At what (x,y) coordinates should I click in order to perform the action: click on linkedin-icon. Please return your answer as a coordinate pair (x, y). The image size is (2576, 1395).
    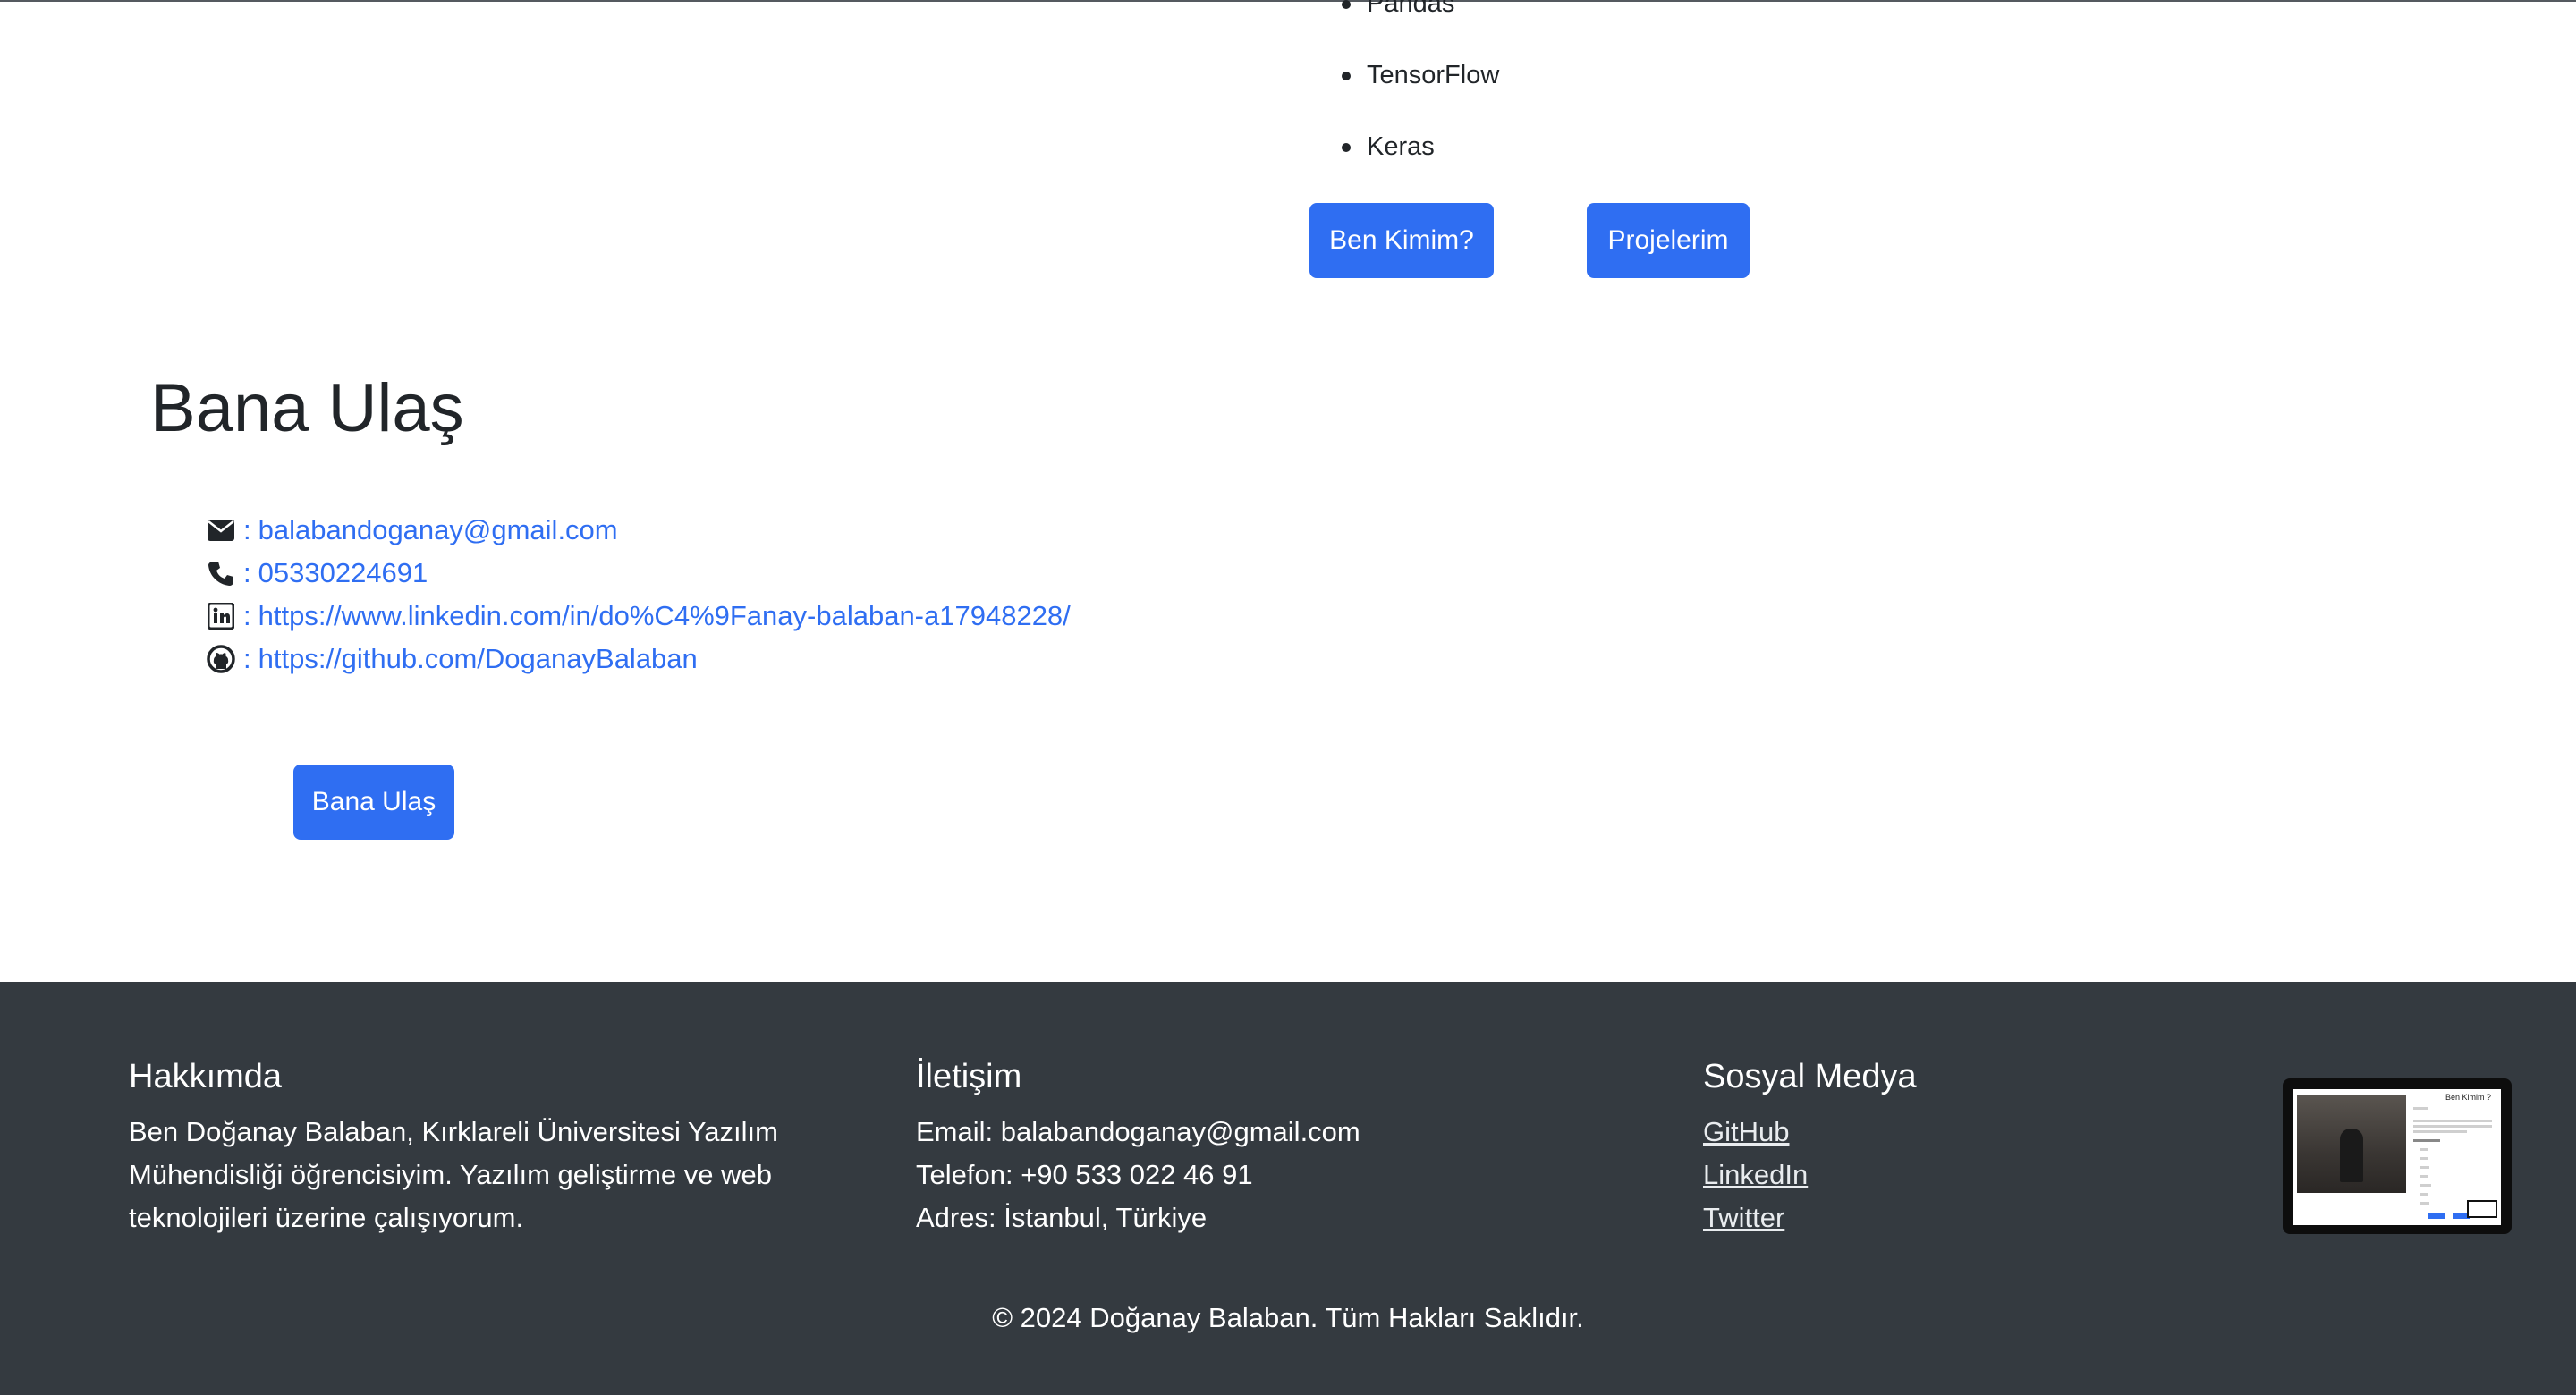
    Looking at the image, I should click on (221, 616).